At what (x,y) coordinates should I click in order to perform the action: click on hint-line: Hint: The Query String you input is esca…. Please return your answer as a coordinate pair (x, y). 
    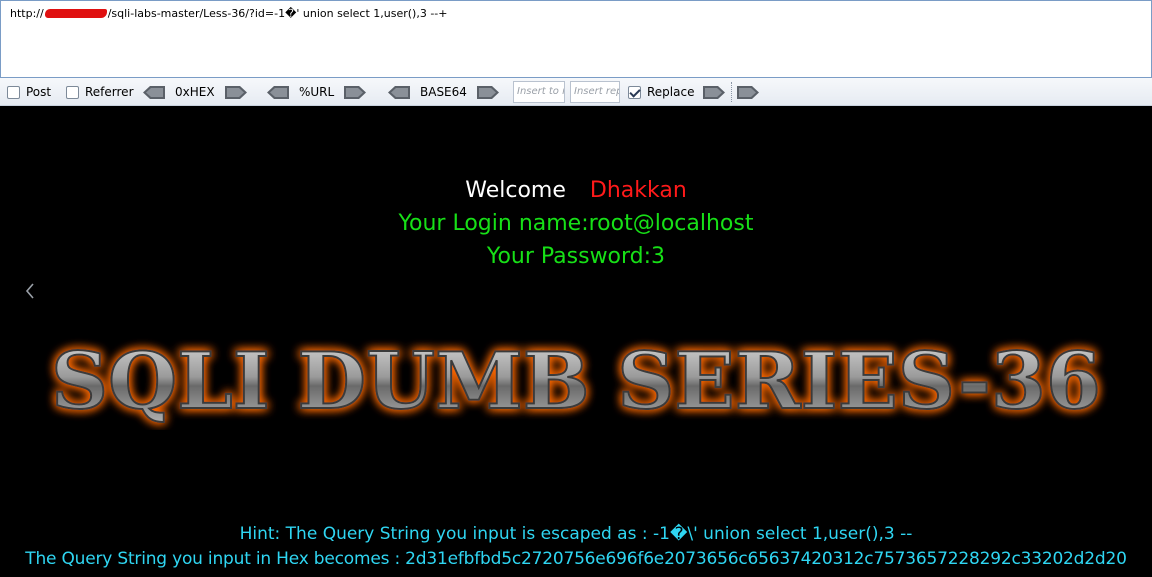
    Looking at the image, I should click on (576, 534).